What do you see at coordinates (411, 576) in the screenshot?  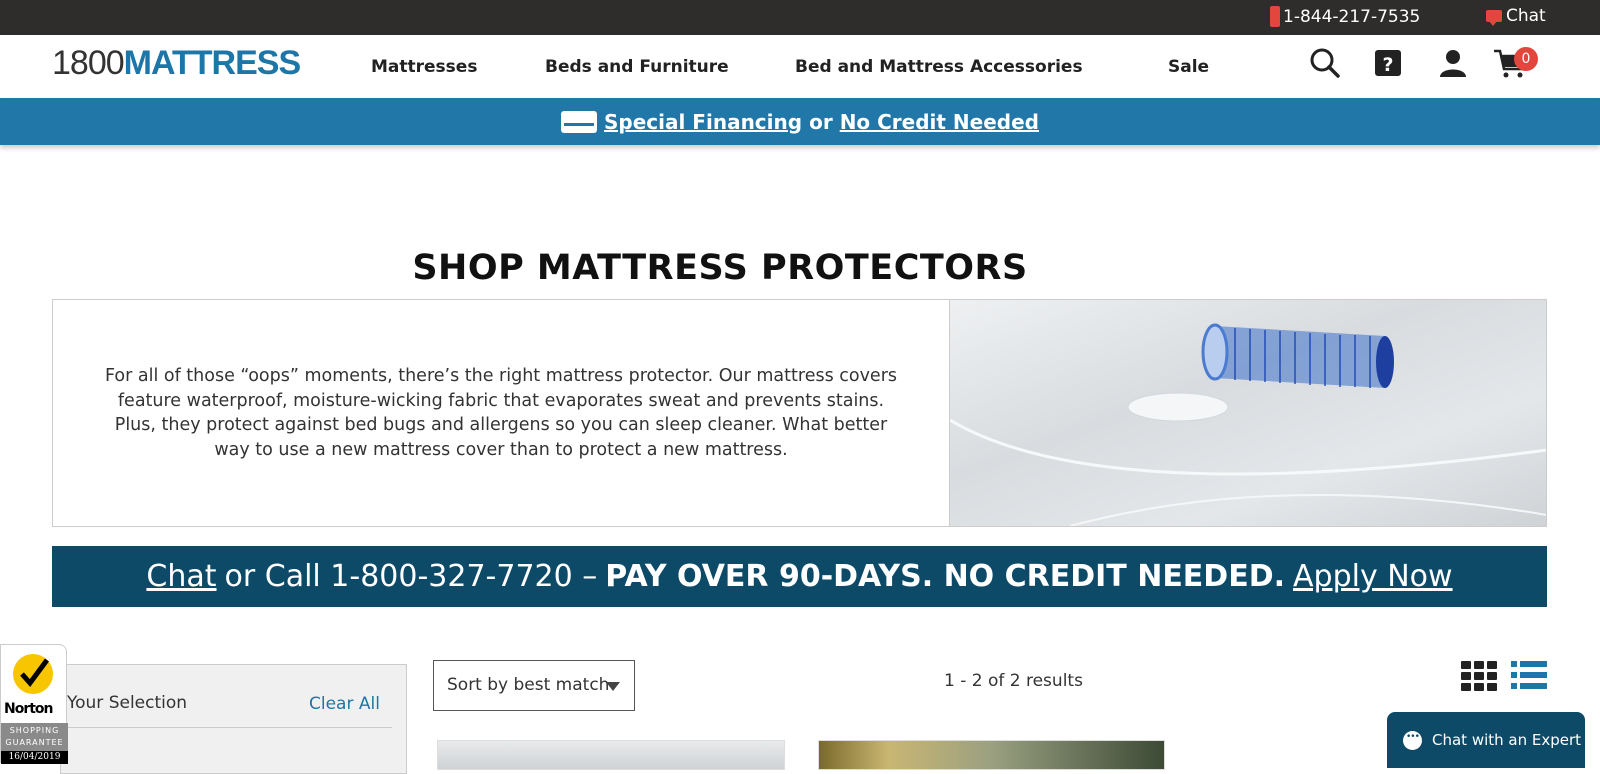 I see `credit-call-text: or Call 1-800-327-7720 –` at bounding box center [411, 576].